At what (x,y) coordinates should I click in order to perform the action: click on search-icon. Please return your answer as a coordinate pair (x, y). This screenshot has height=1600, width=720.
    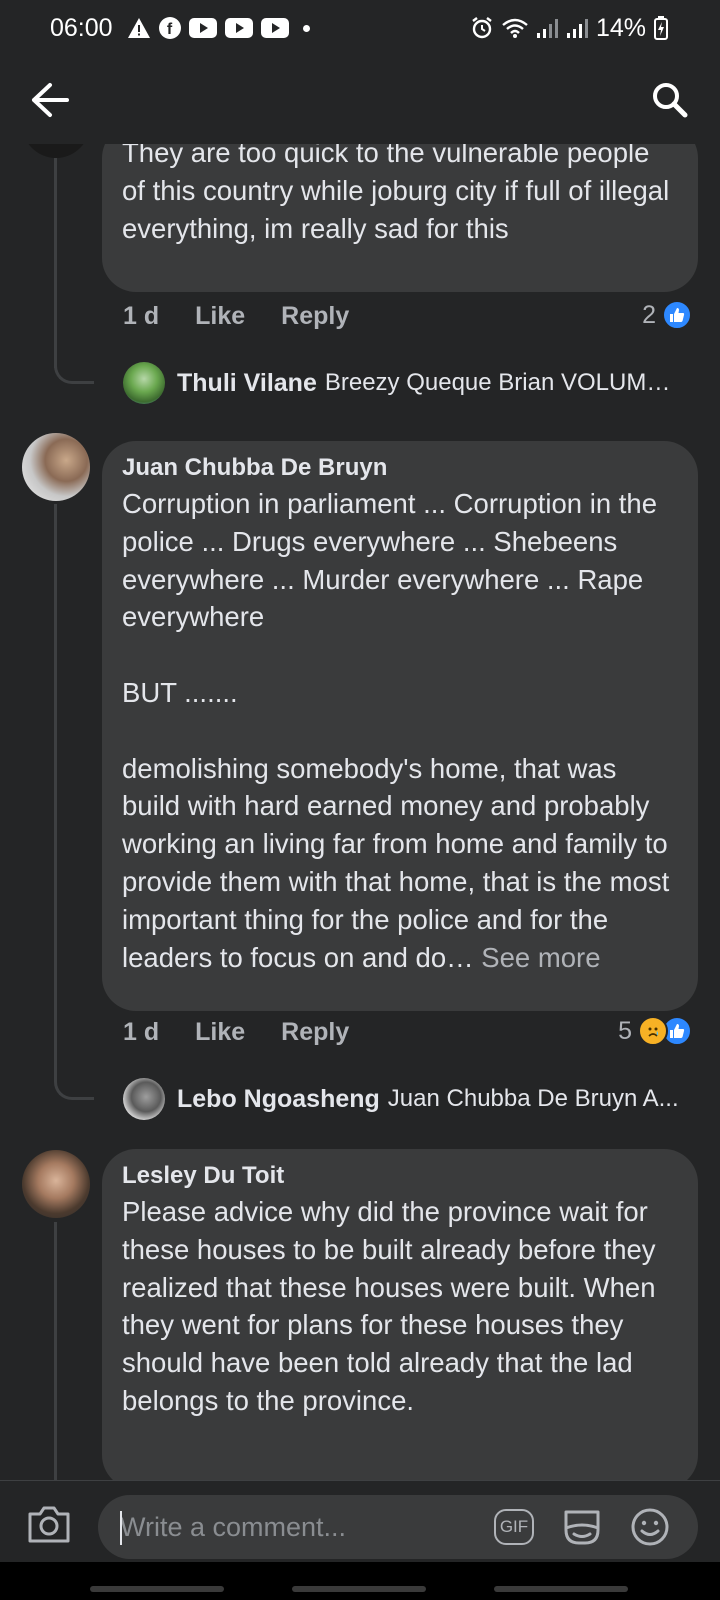
    Looking at the image, I should click on (670, 100).